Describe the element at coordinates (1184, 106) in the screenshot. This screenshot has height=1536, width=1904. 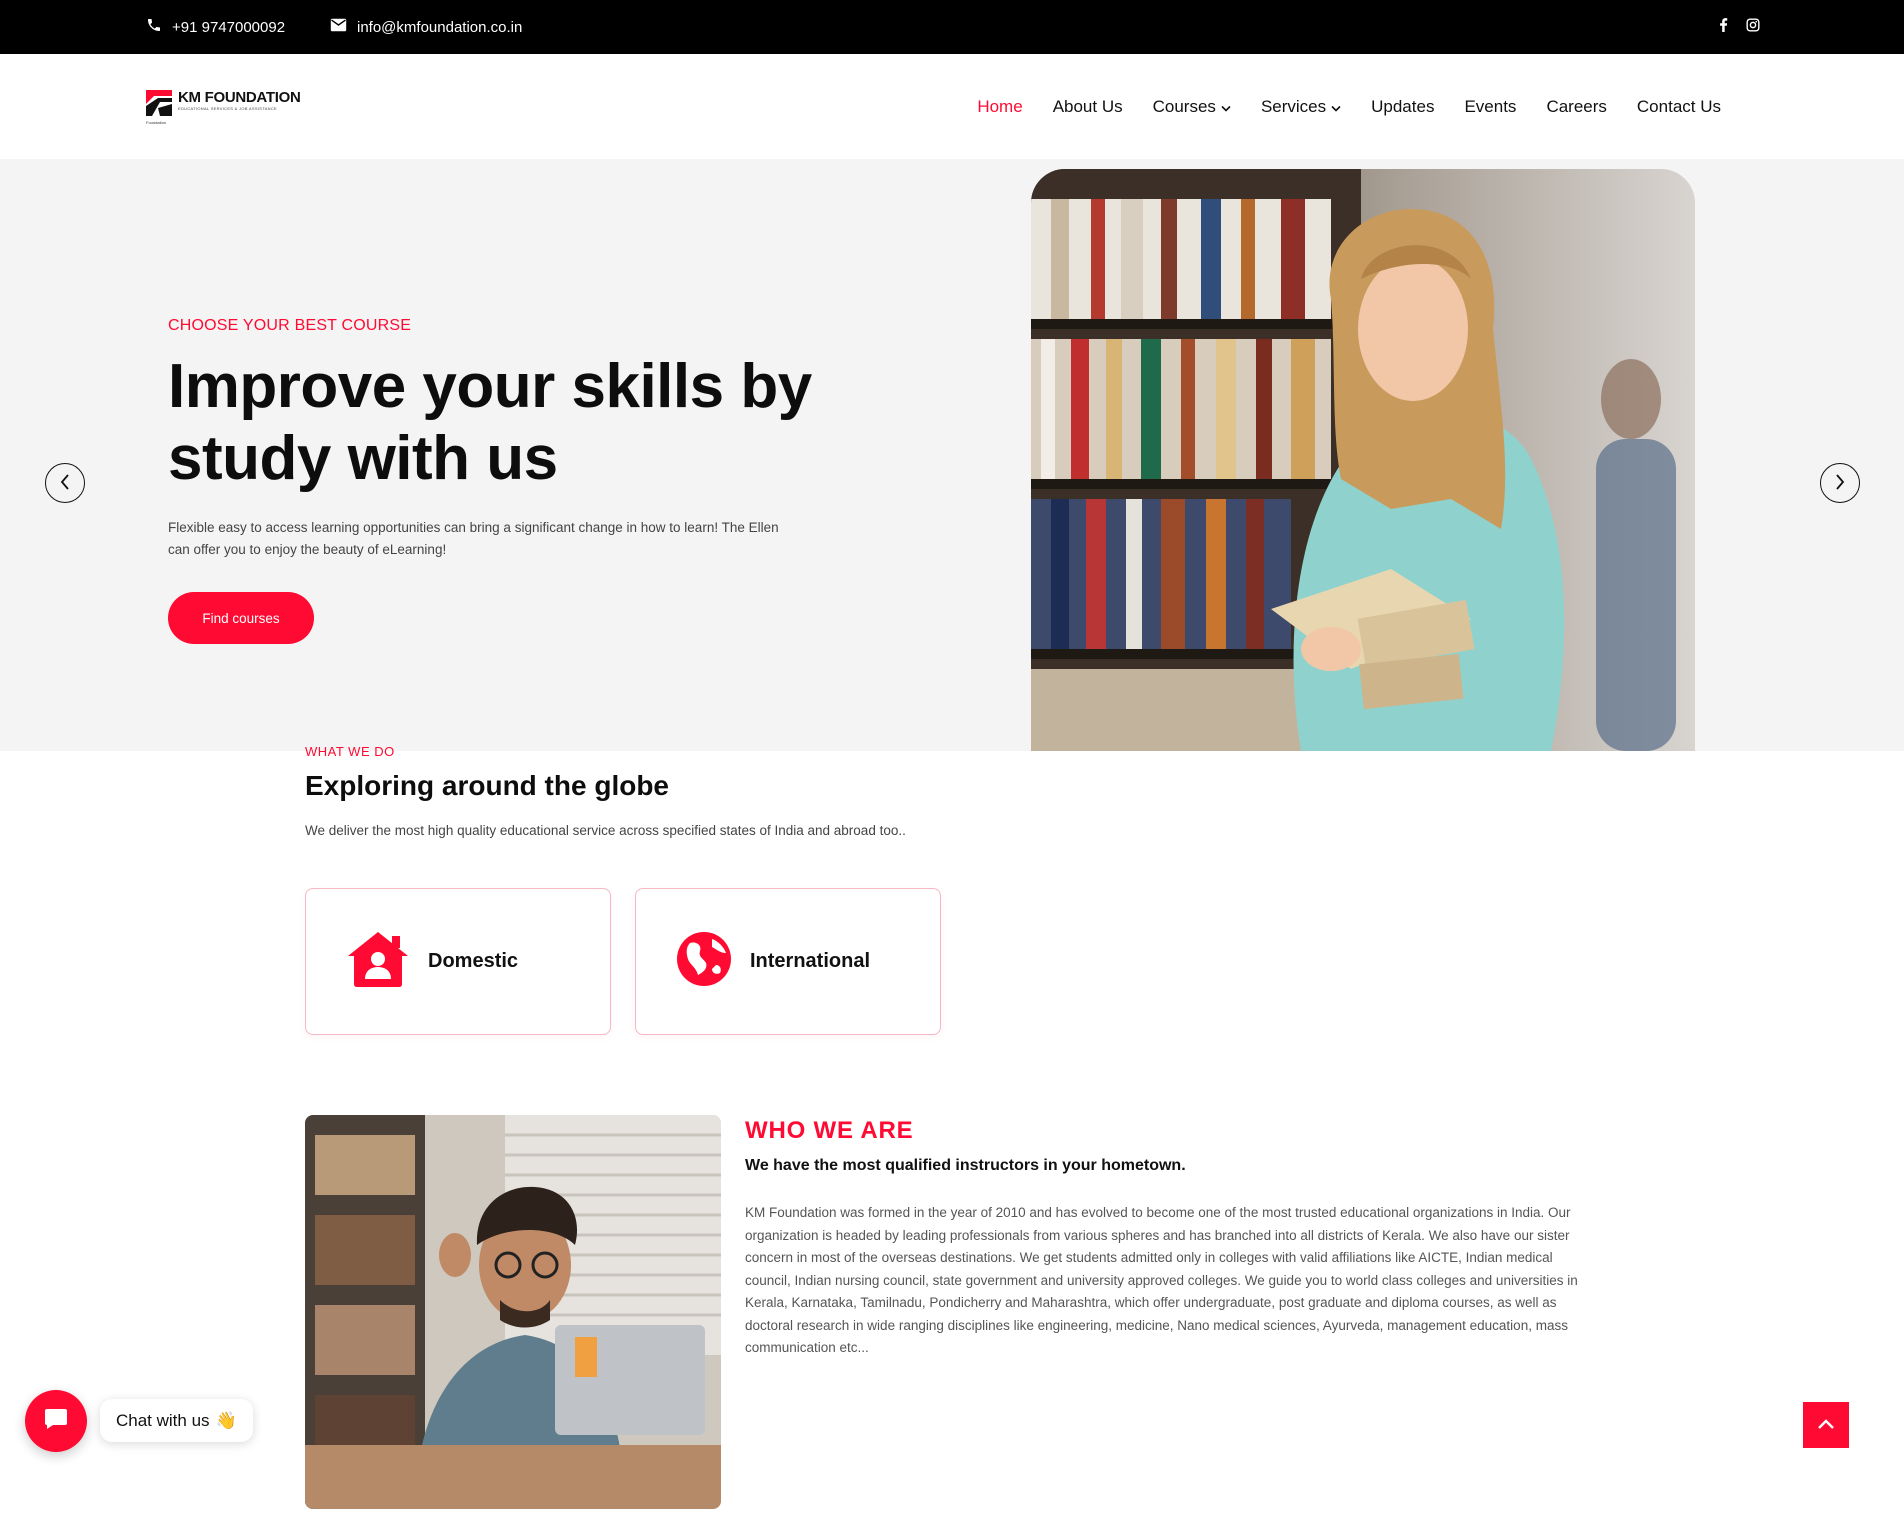
I see `nav-courses-label: Courses` at that location.